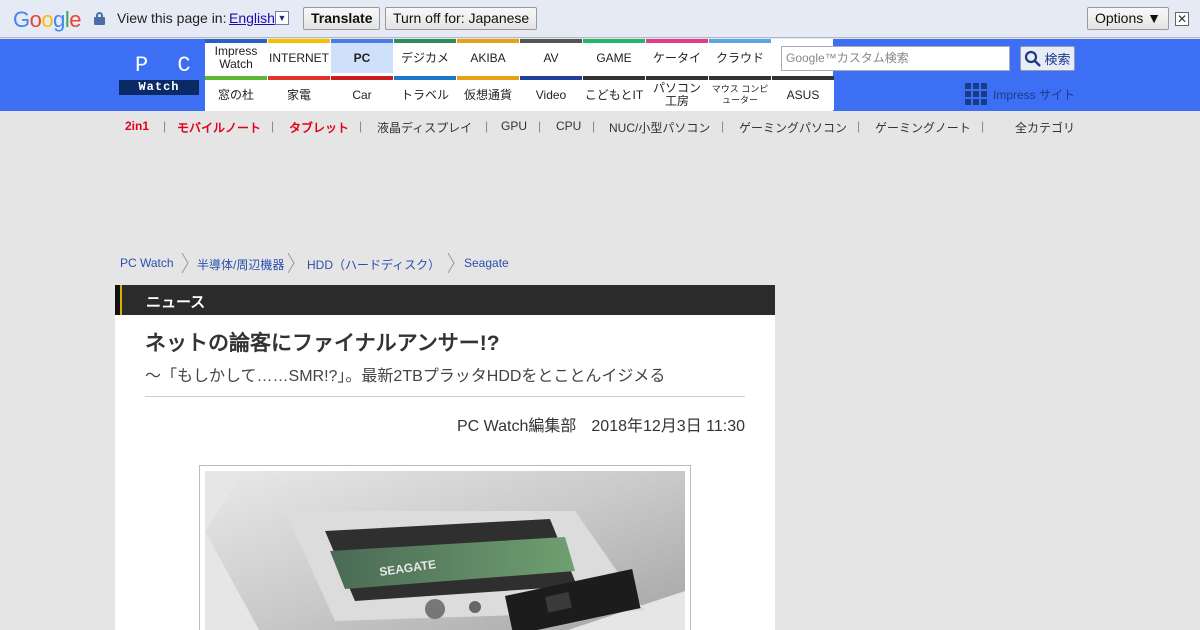 The image size is (1200, 630). I want to click on close-icon: ✕, so click(1182, 19).